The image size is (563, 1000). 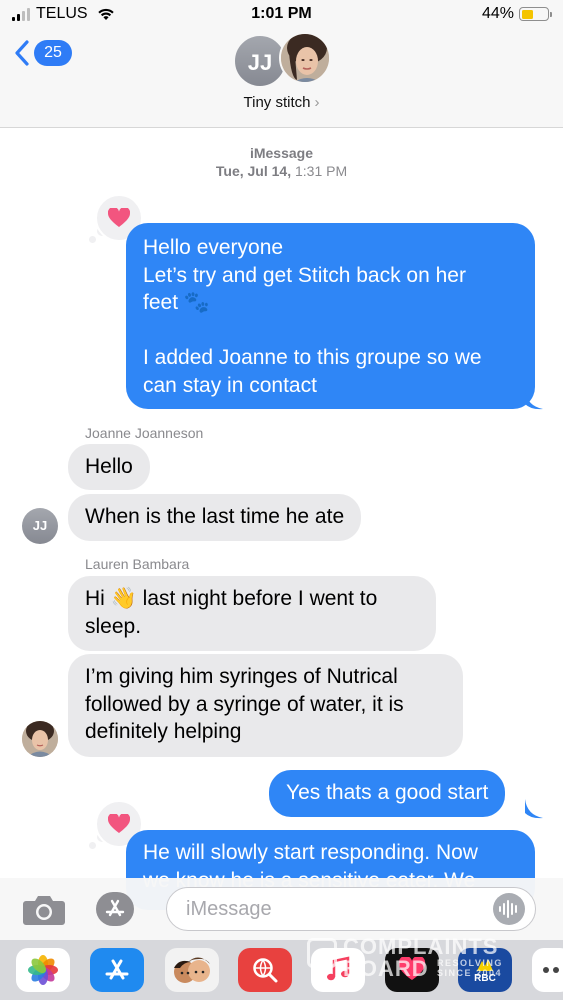 I want to click on audio-message-button, so click(x=509, y=909).